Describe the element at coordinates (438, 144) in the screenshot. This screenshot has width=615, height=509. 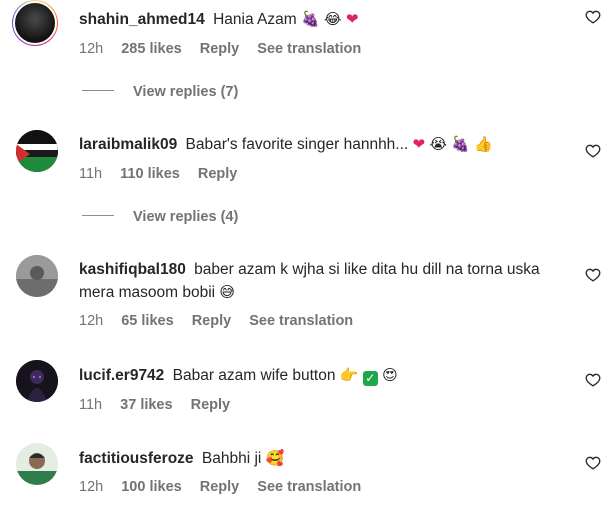
I see `crying-emoji: 😭` at that location.